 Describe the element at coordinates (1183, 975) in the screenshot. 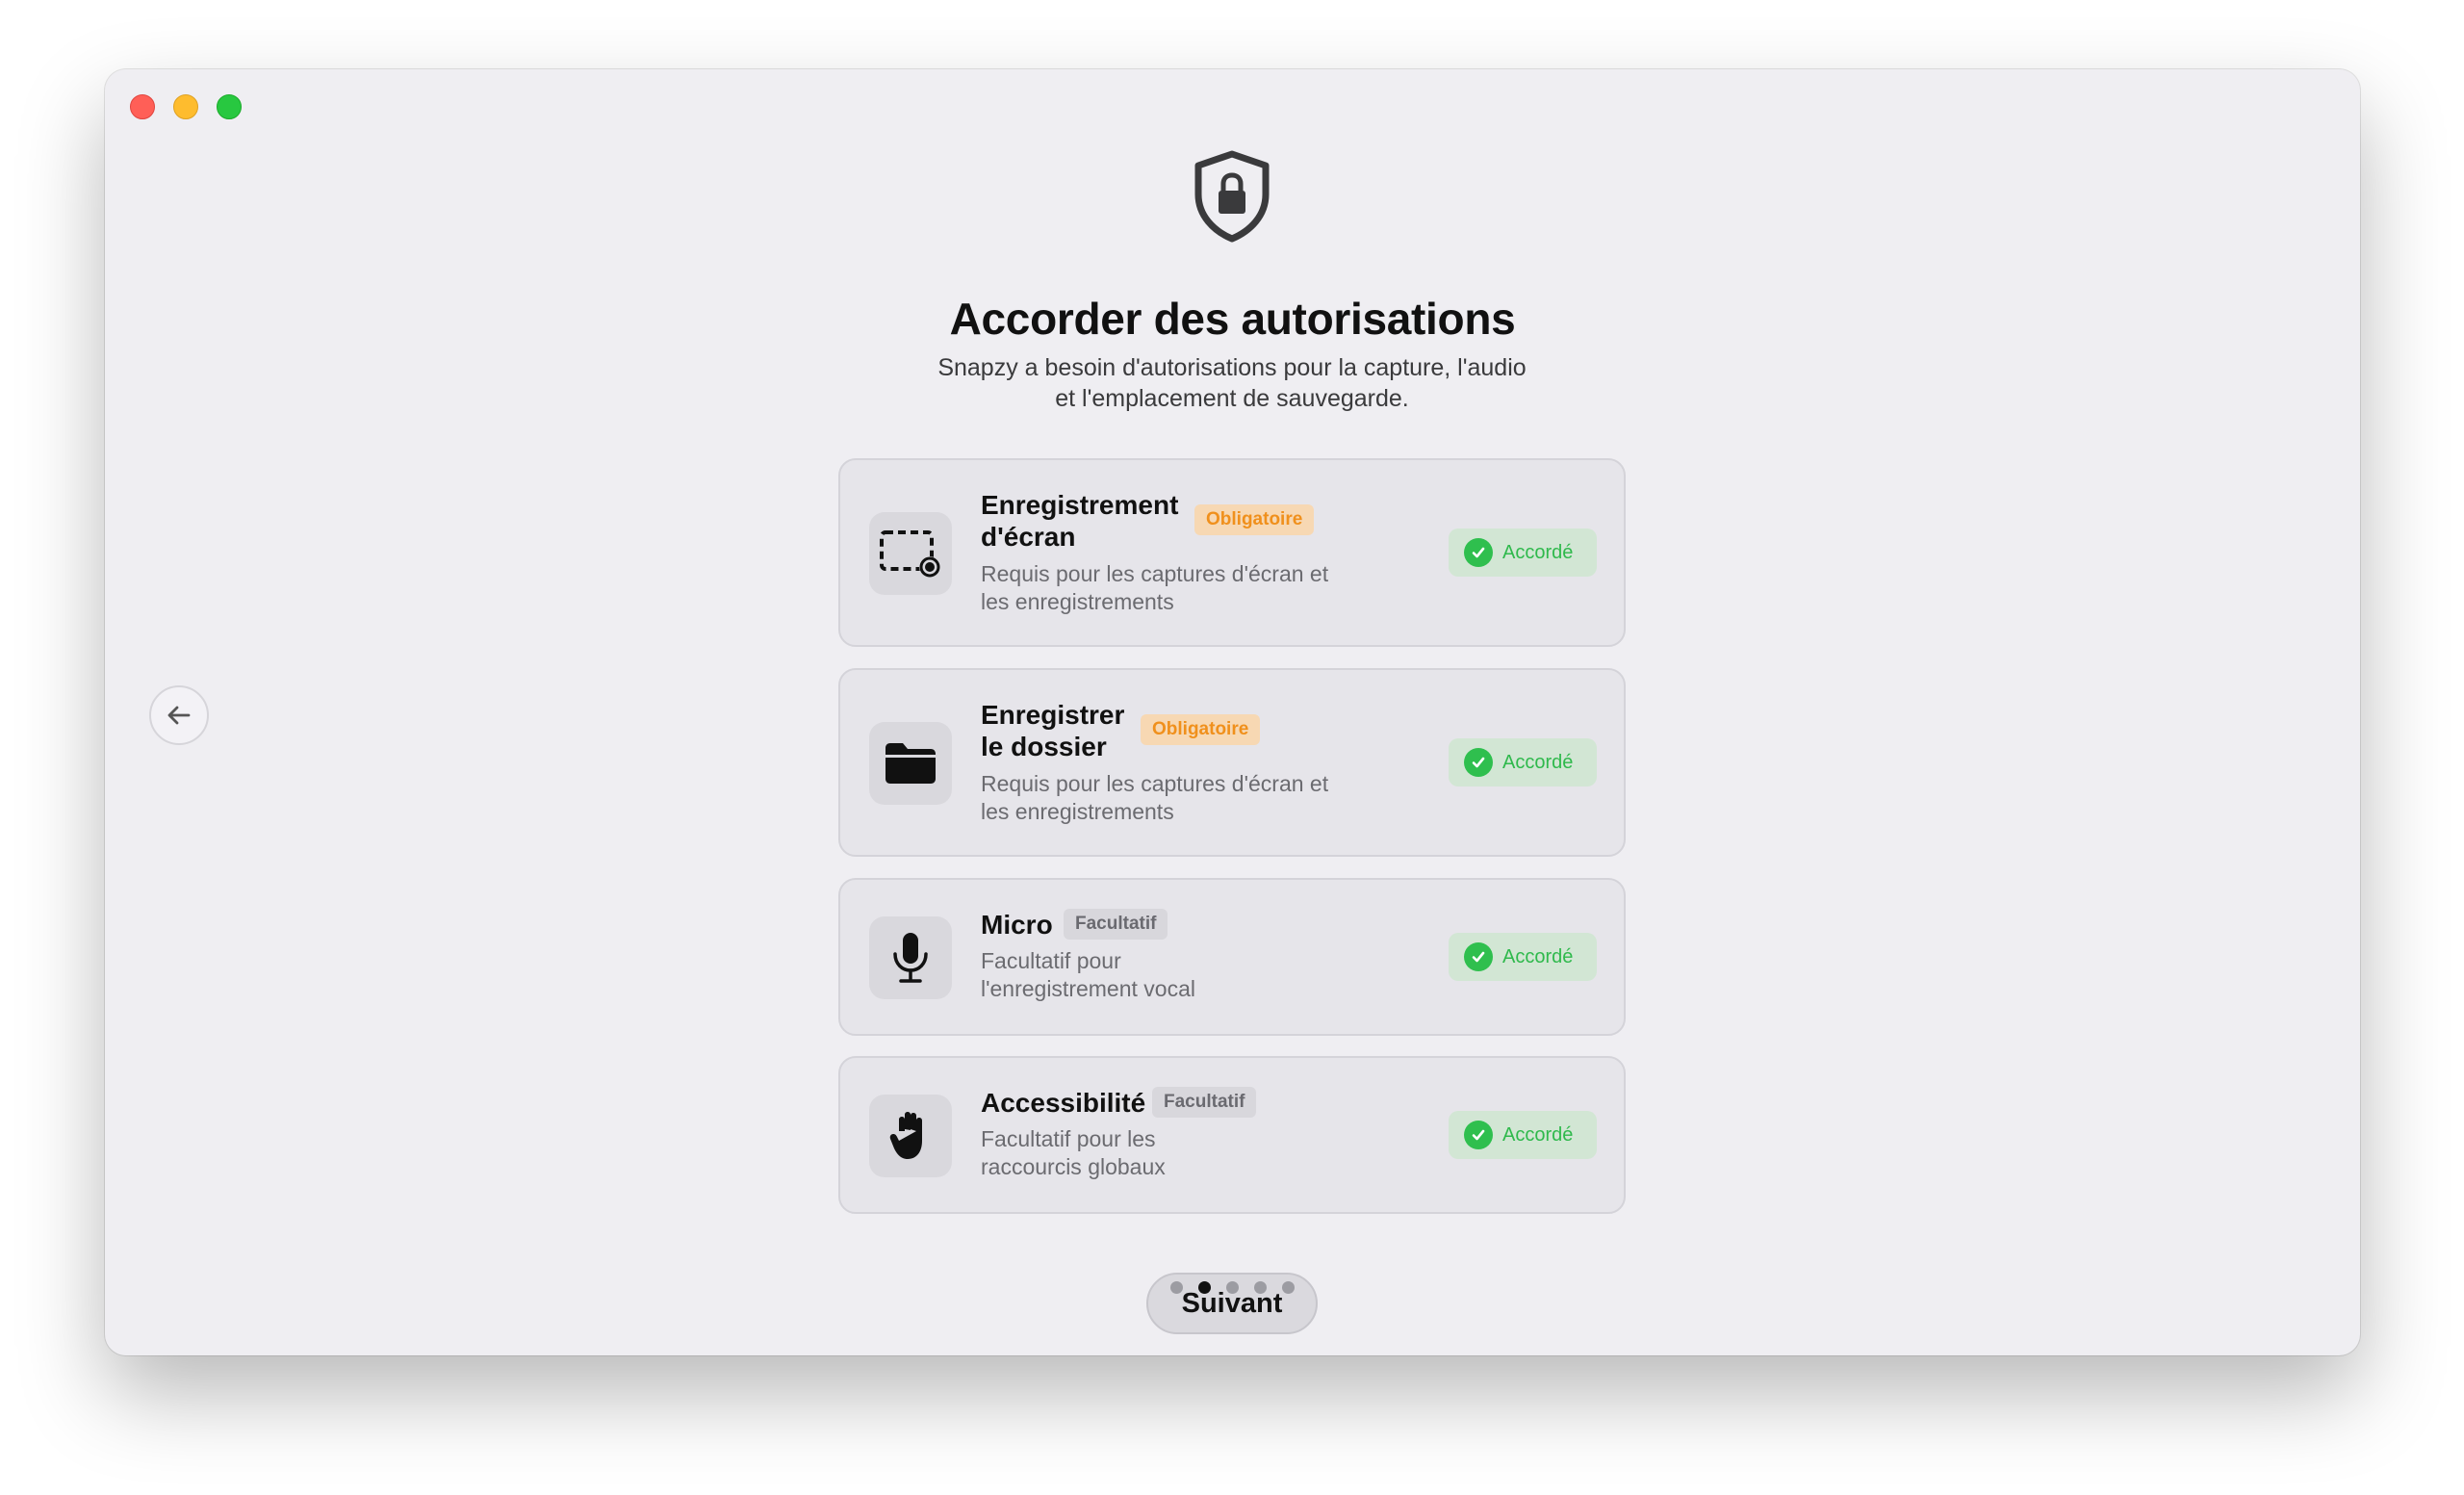

I see `permission-description: Facultatif pour l'enregistrement vocal` at that location.